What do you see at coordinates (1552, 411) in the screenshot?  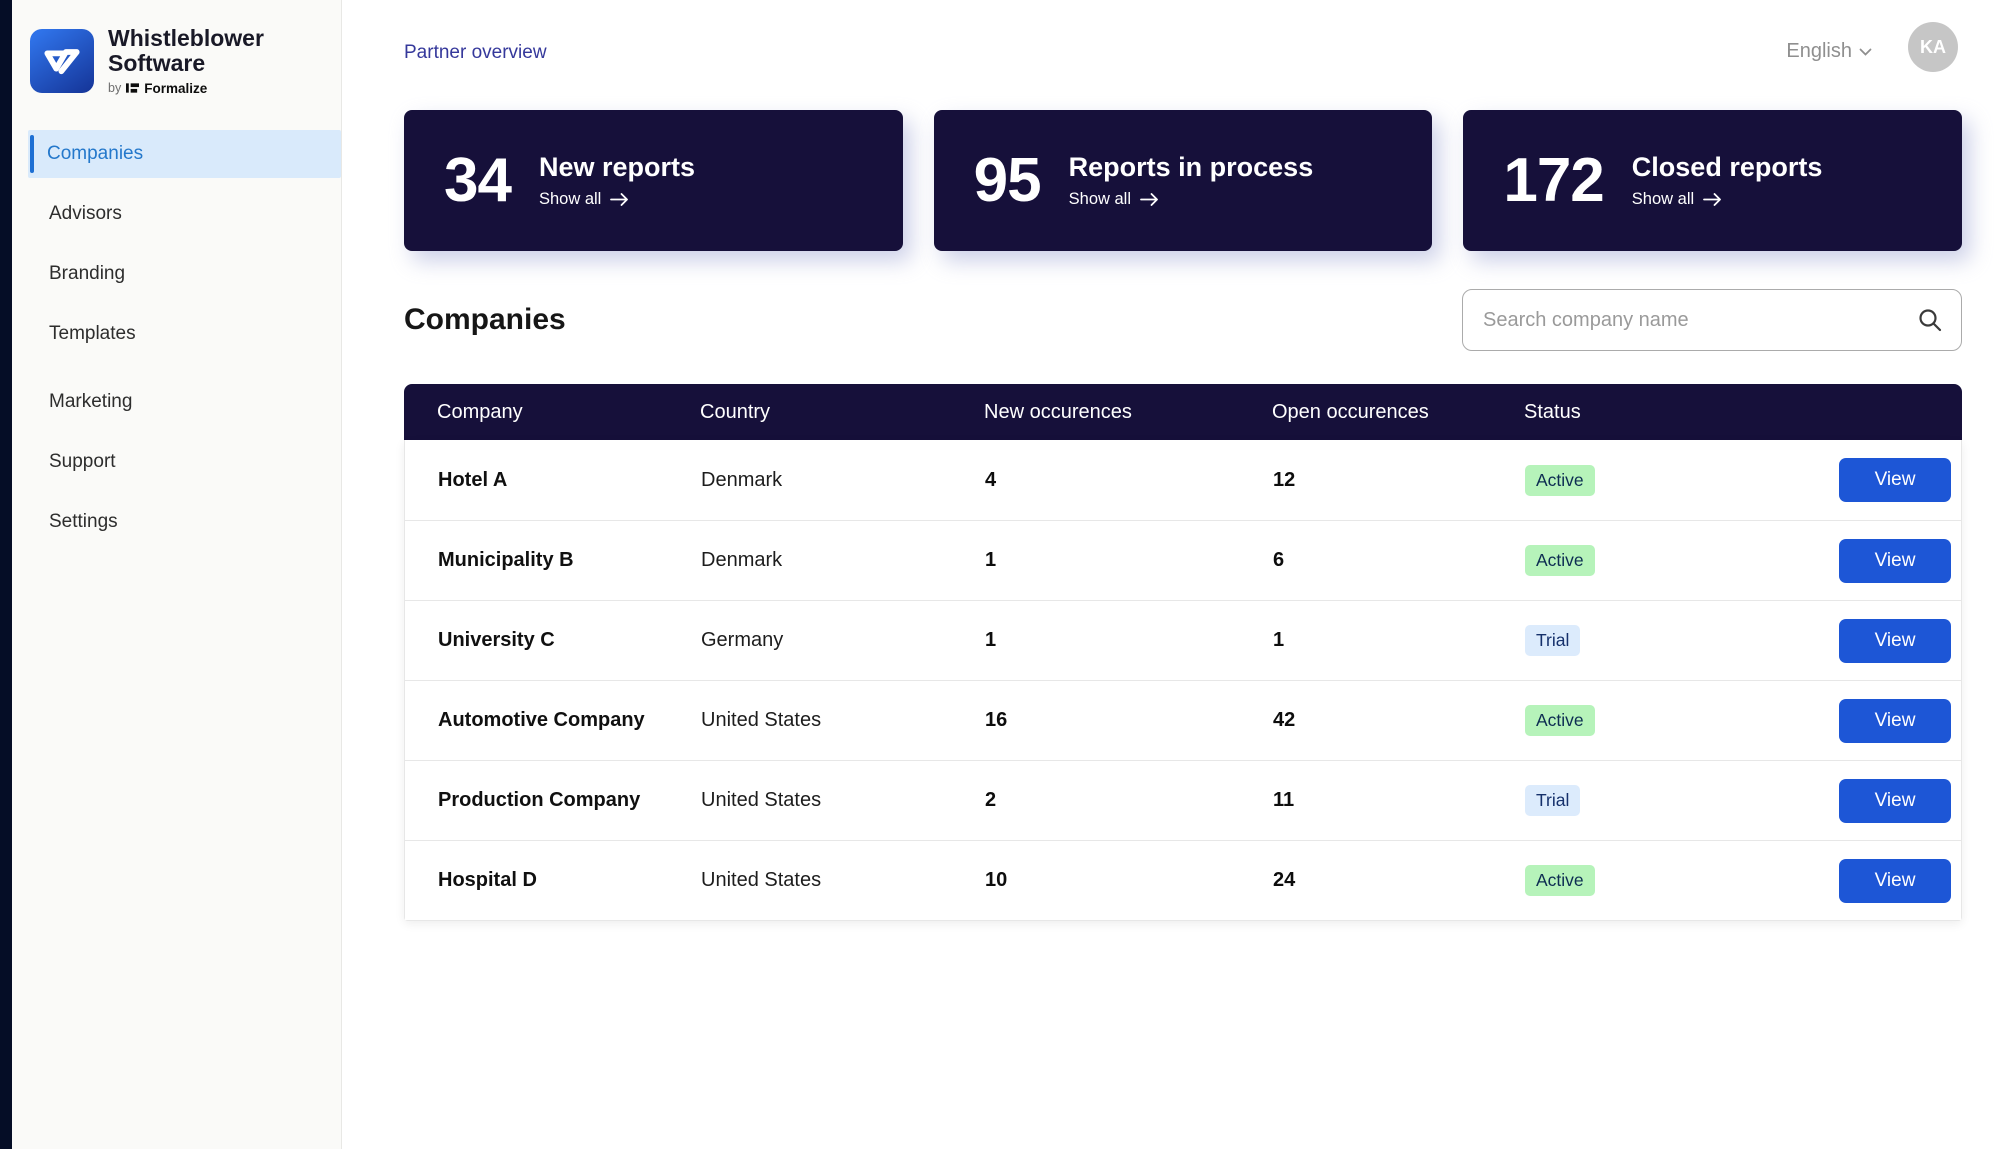 I see `column-header-status: Status` at bounding box center [1552, 411].